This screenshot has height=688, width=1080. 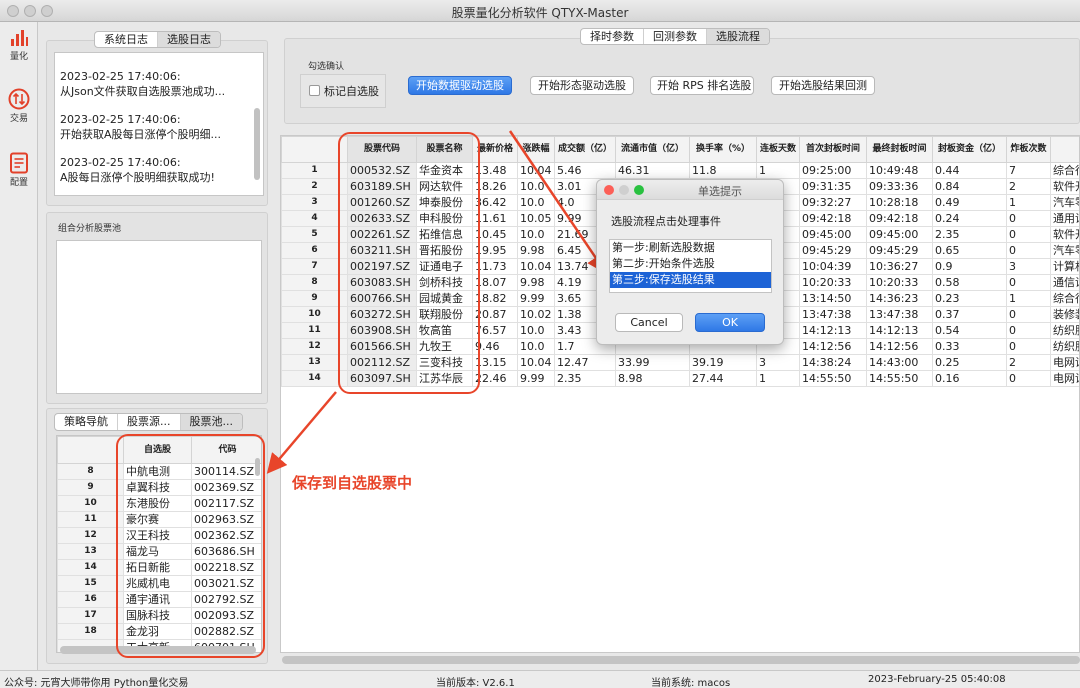 I want to click on dialog-titlebar: 单选提示, so click(x=690, y=190).